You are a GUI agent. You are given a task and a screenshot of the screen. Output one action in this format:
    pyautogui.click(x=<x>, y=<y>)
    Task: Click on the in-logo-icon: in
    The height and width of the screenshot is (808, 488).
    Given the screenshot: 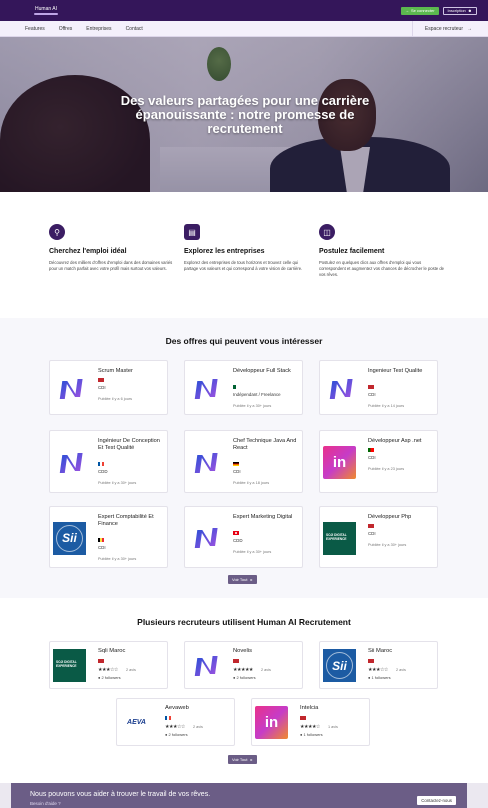 What is the action you would take?
    pyautogui.click(x=339, y=462)
    